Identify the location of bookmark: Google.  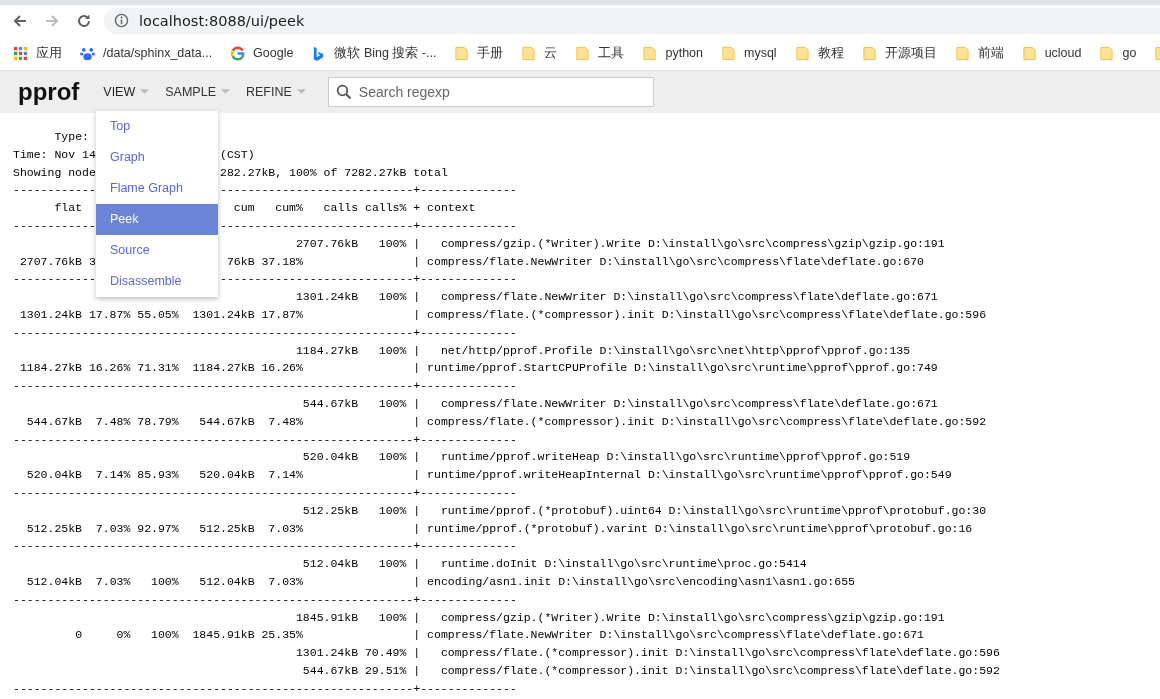
(262, 53).